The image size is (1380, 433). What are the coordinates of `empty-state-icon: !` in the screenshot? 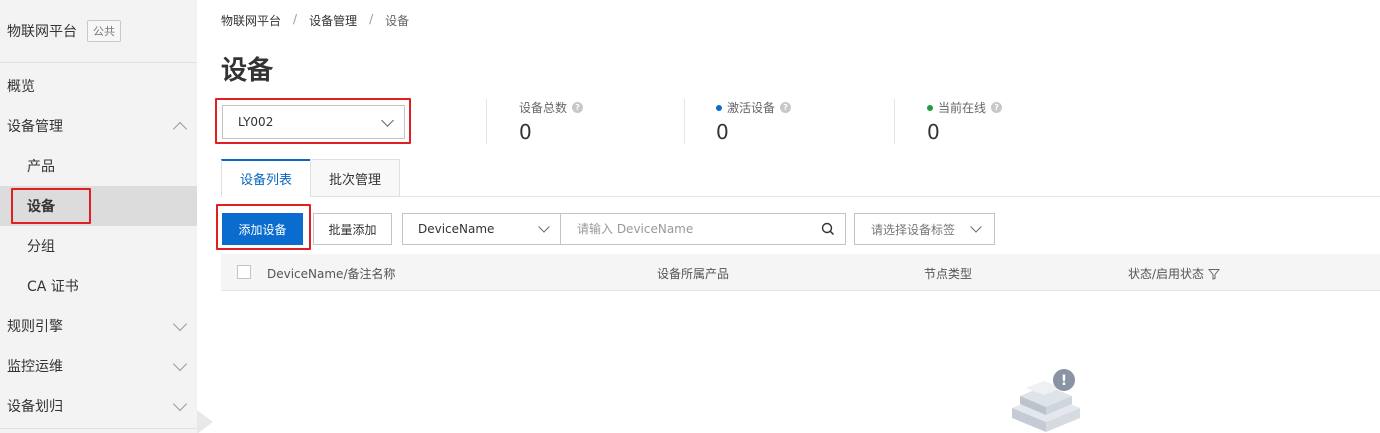 It's located at (1046, 400).